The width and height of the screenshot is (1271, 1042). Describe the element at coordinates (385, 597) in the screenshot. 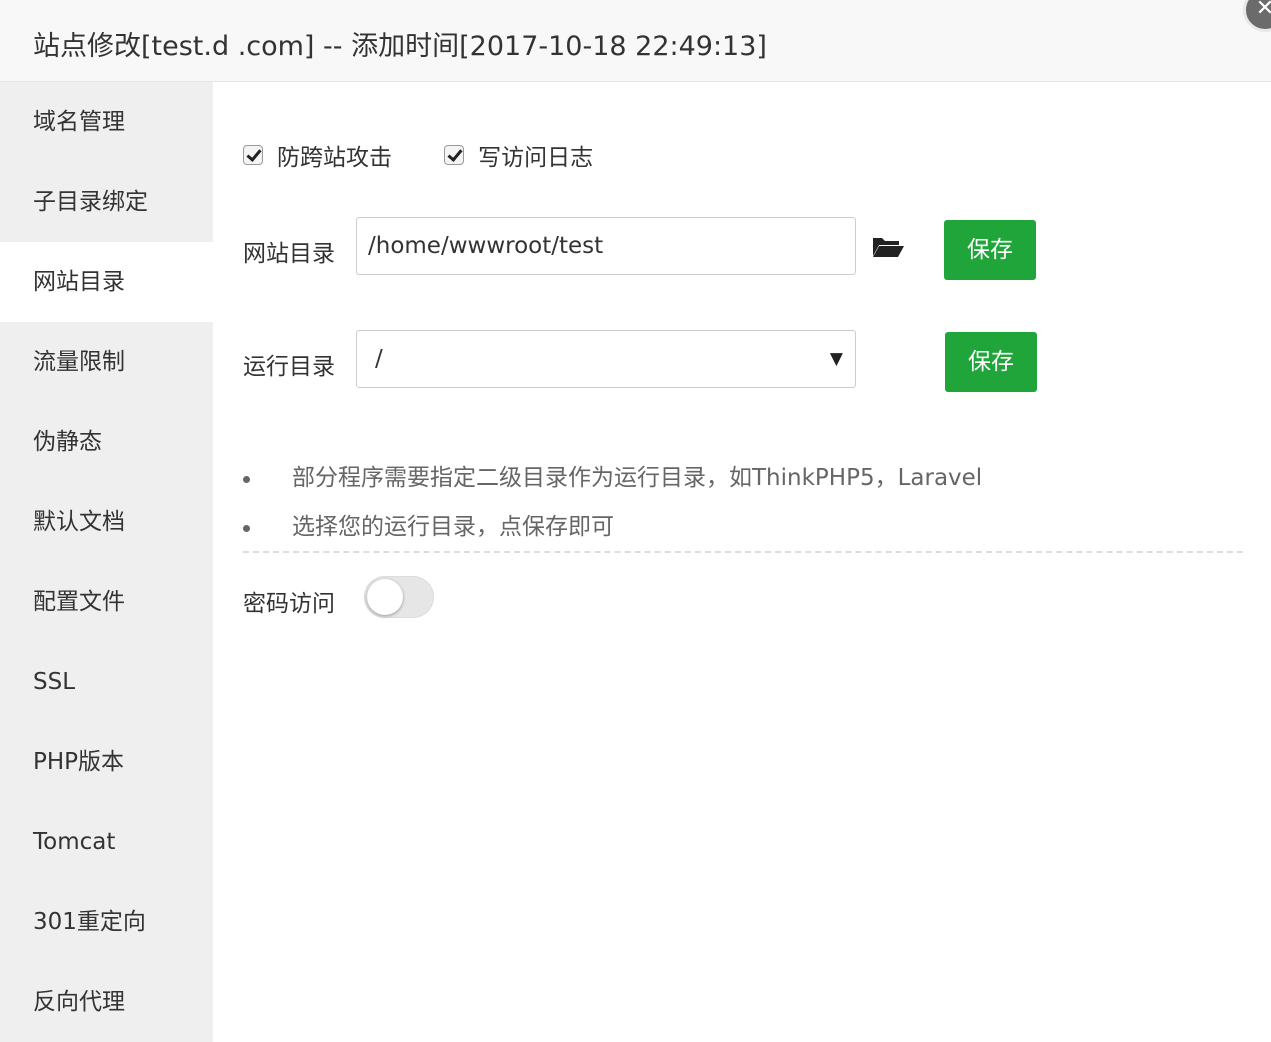

I see `toggle-knob` at that location.